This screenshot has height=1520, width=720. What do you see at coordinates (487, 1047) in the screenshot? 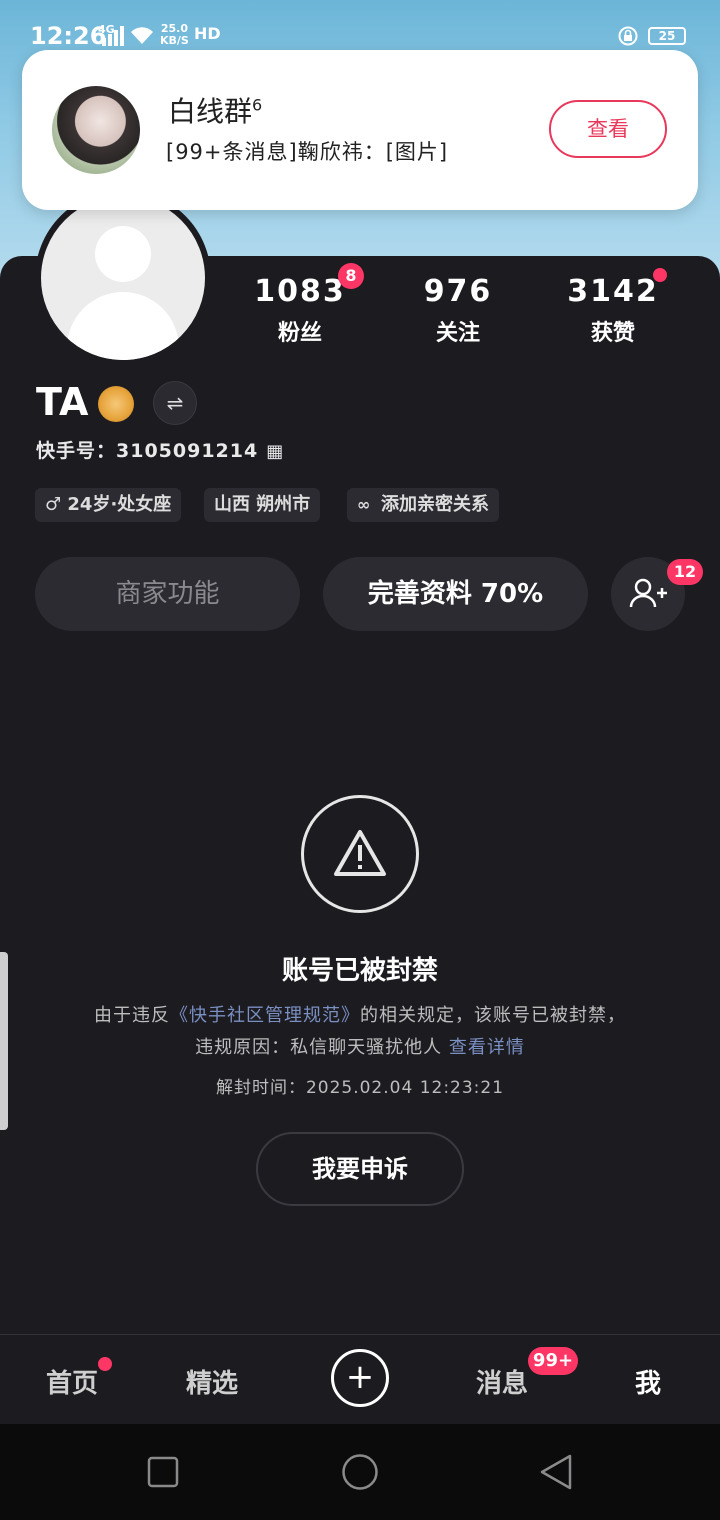
I see `view-details-link: 查看详情` at bounding box center [487, 1047].